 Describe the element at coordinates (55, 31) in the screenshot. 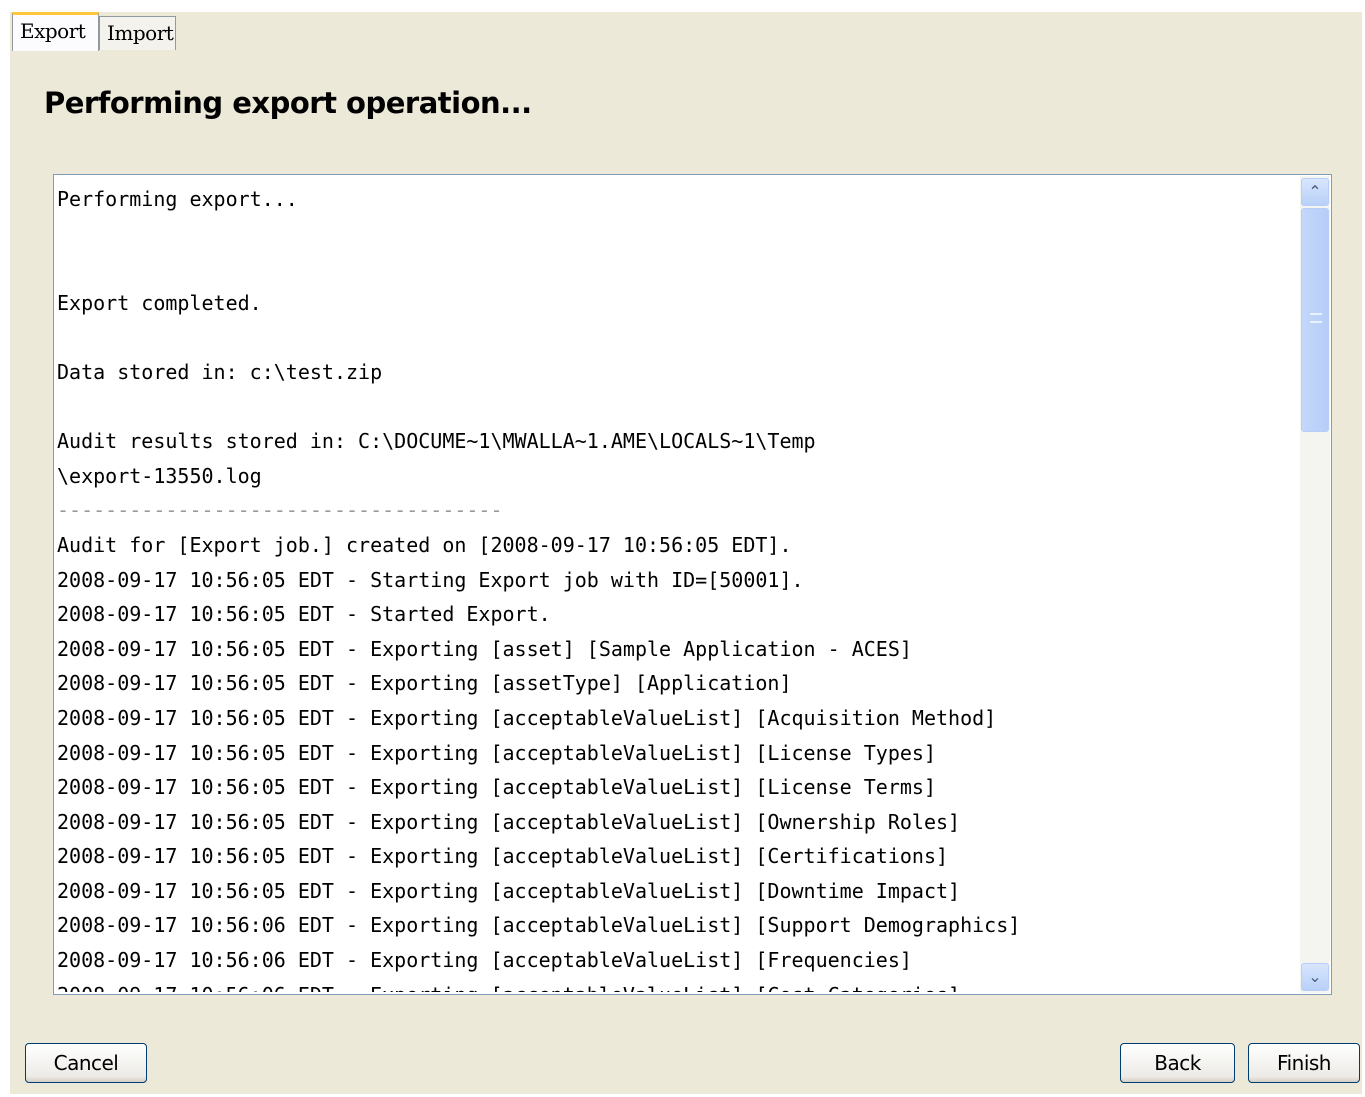

I see `tab-export: Export` at that location.